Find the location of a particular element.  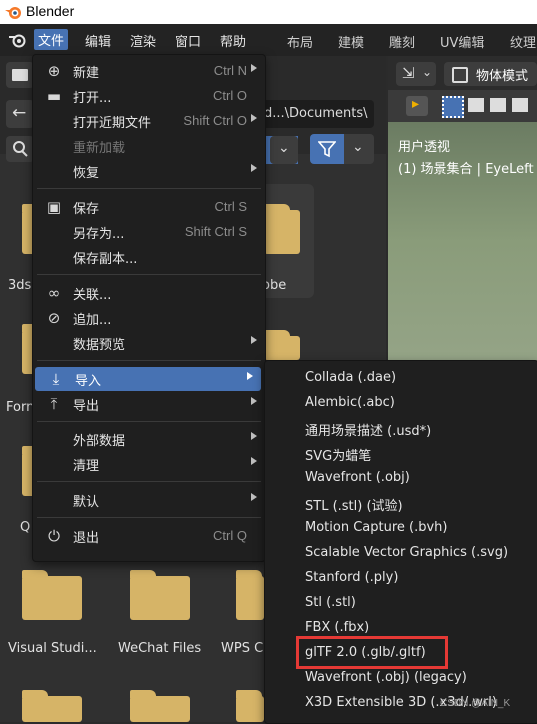

mode-selector: 物体模式 is located at coordinates (490, 74).